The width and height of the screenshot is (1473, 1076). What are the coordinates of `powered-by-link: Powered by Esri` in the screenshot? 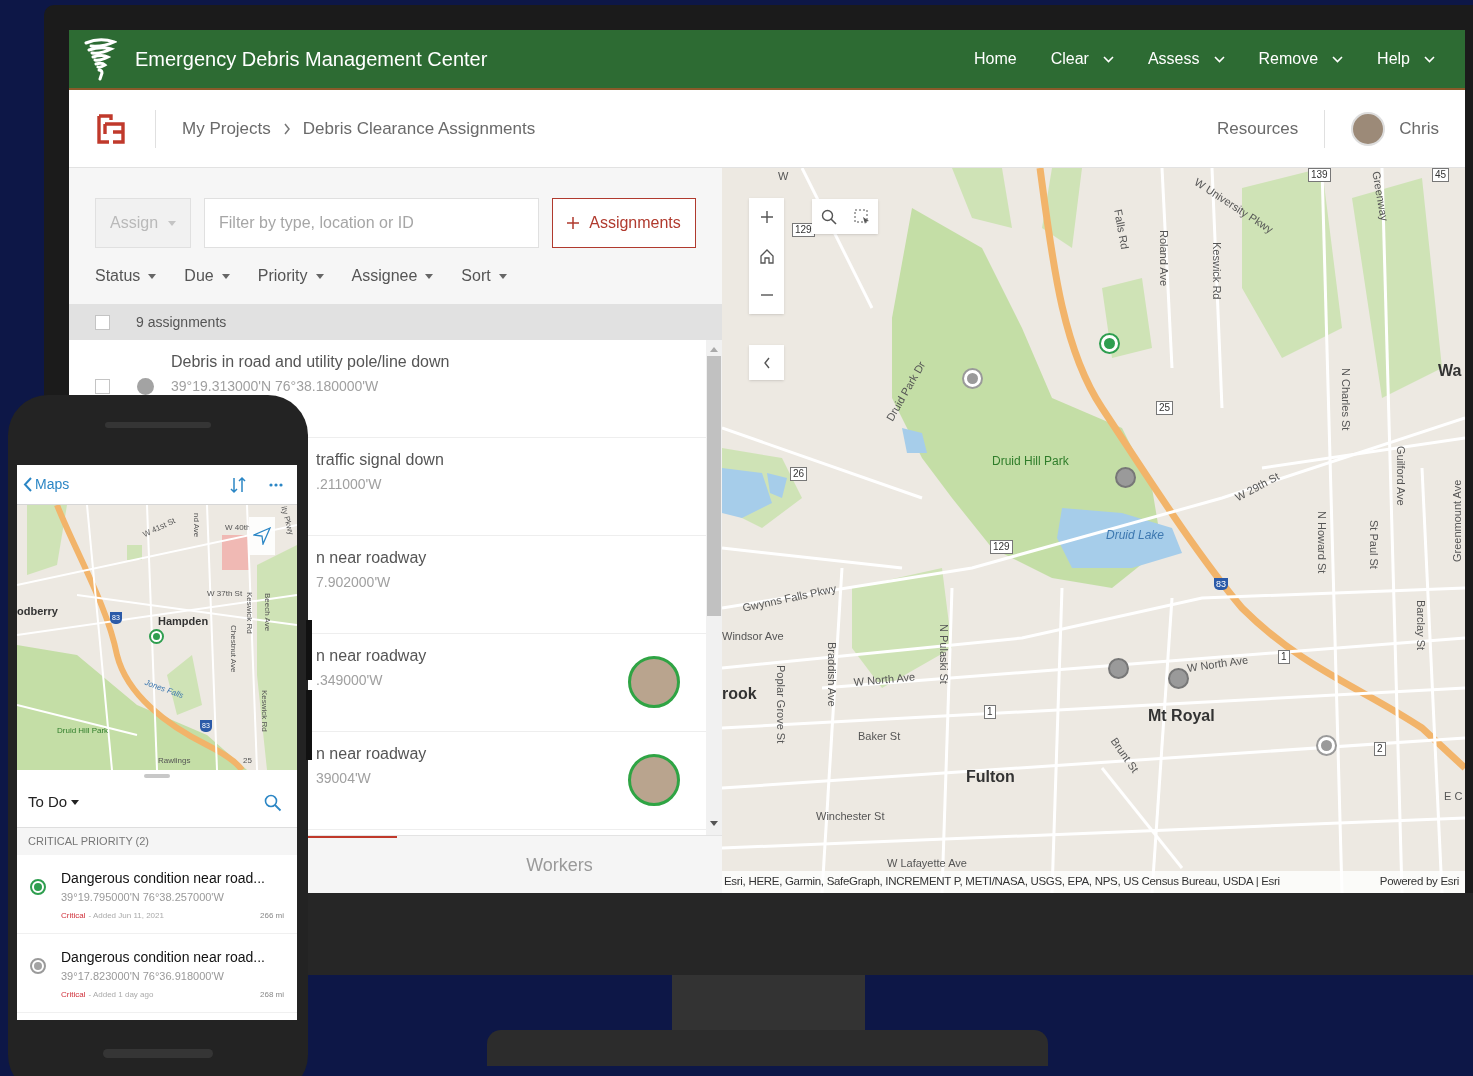 It's located at (1419, 882).